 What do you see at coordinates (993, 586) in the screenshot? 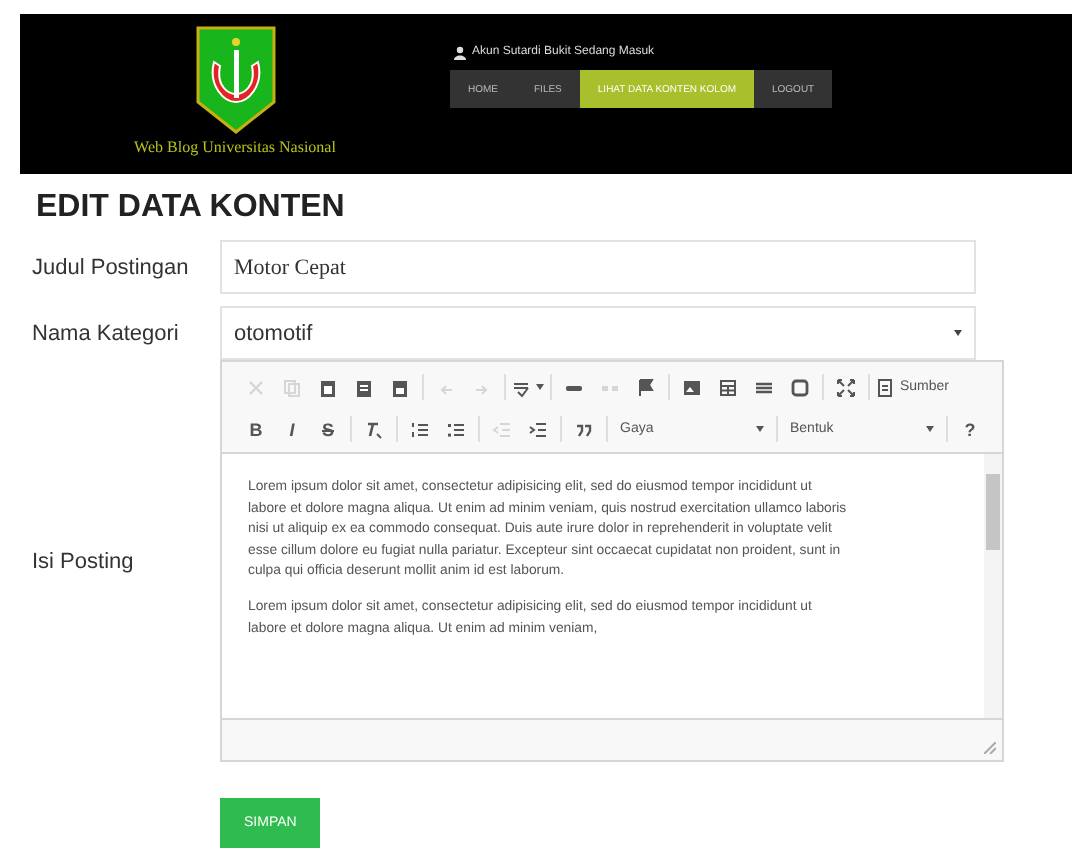
I see `scrollbar` at bounding box center [993, 586].